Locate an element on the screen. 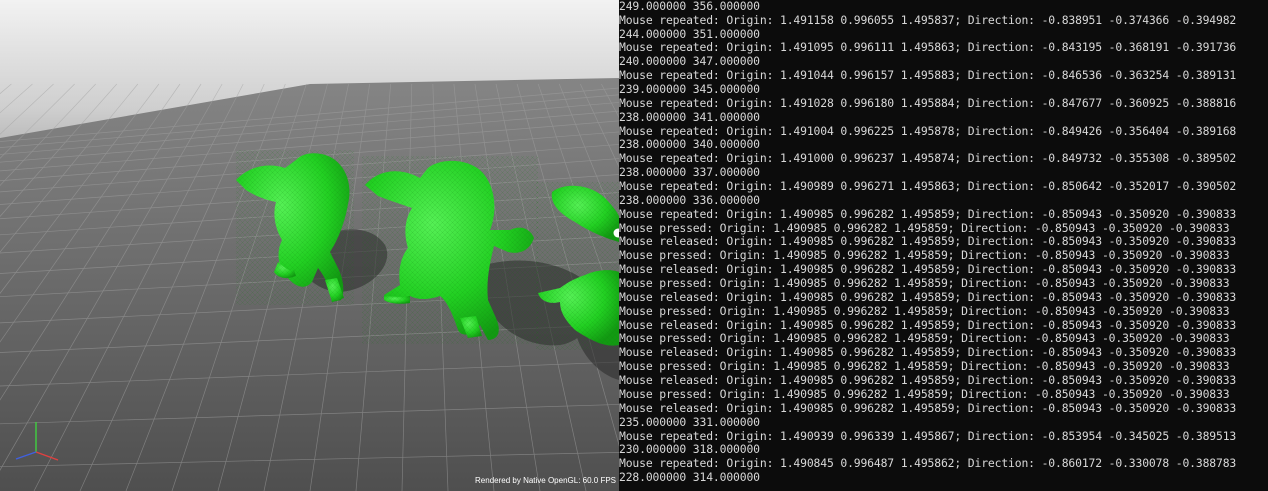 This screenshot has width=1268, height=491. console-line: 239.000000 345.000000 is located at coordinates (689, 89).